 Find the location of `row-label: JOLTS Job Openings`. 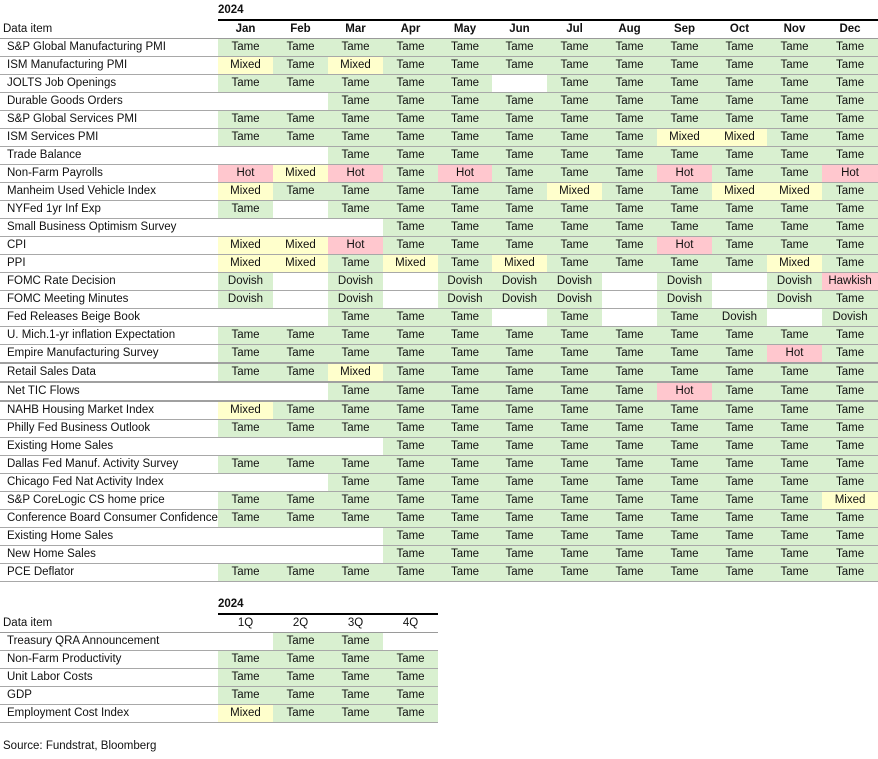

row-label: JOLTS Job Openings is located at coordinates (109, 83).